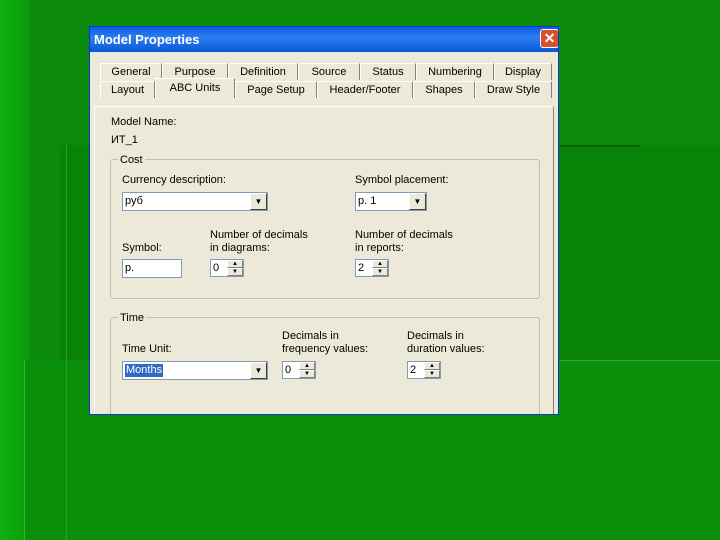  What do you see at coordinates (124, 140) in the screenshot?
I see `model-name-value: ИТ_1` at bounding box center [124, 140].